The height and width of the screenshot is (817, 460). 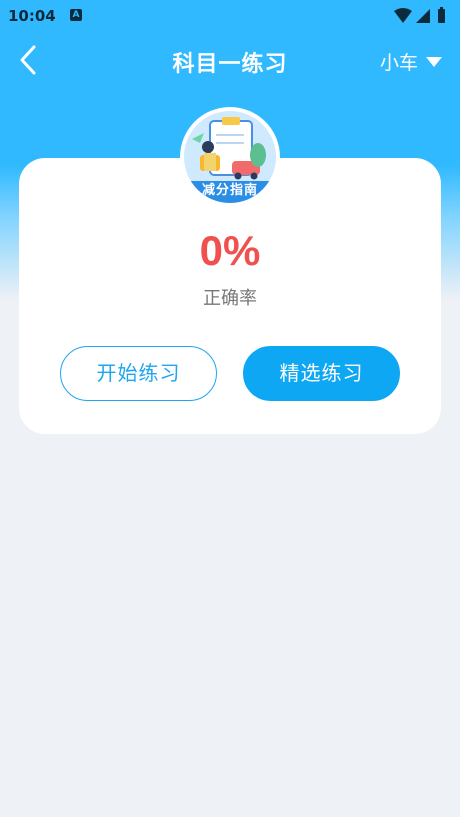 I want to click on notification-icon: A, so click(x=76, y=15).